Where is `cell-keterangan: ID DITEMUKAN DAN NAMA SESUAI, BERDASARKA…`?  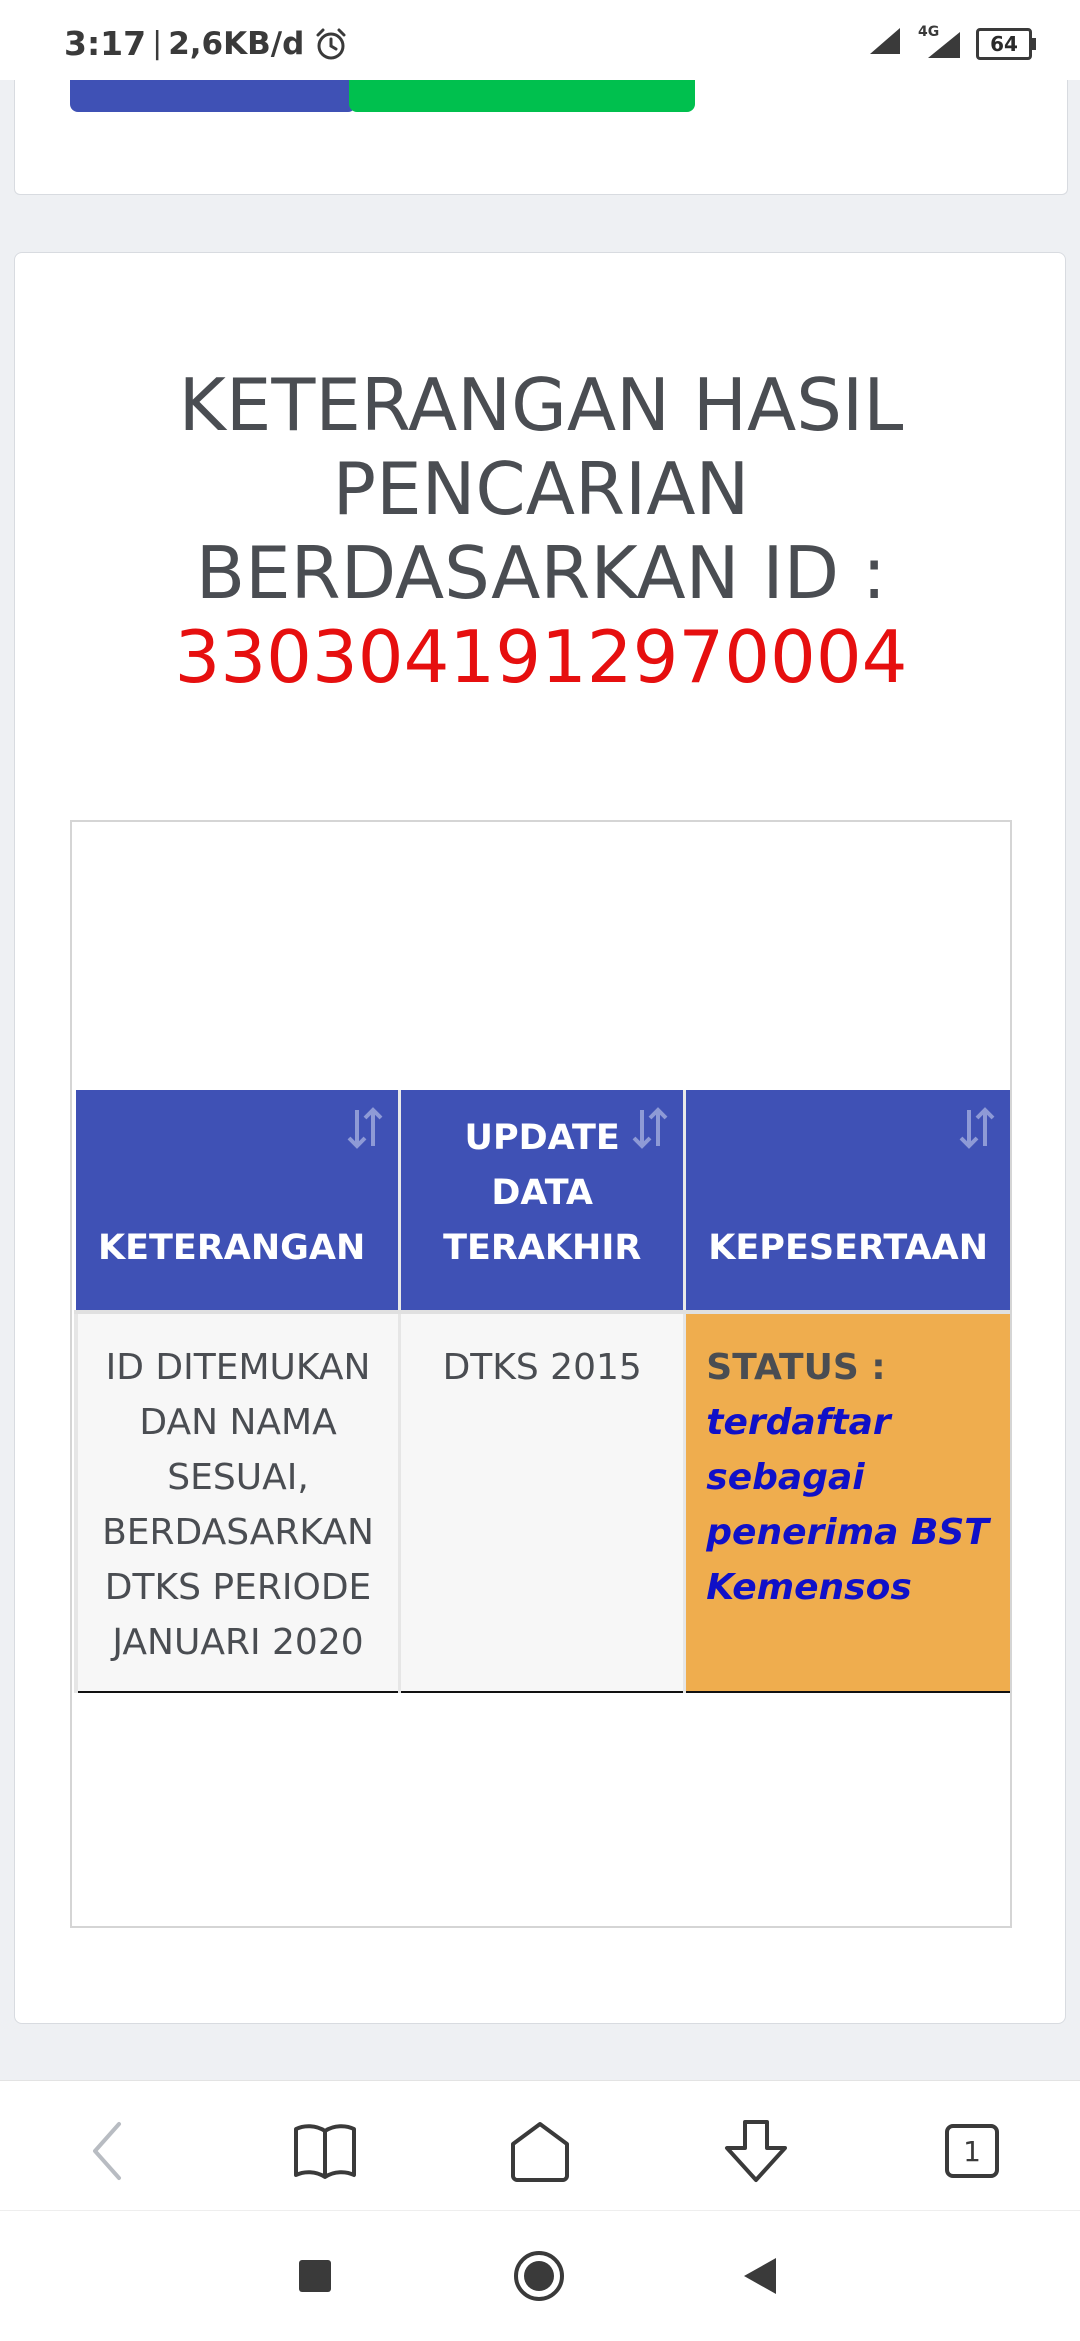
cell-keterangan: ID DITEMUKAN DAN NAMA SESUAI, BERDASARKA… is located at coordinates (238, 1502).